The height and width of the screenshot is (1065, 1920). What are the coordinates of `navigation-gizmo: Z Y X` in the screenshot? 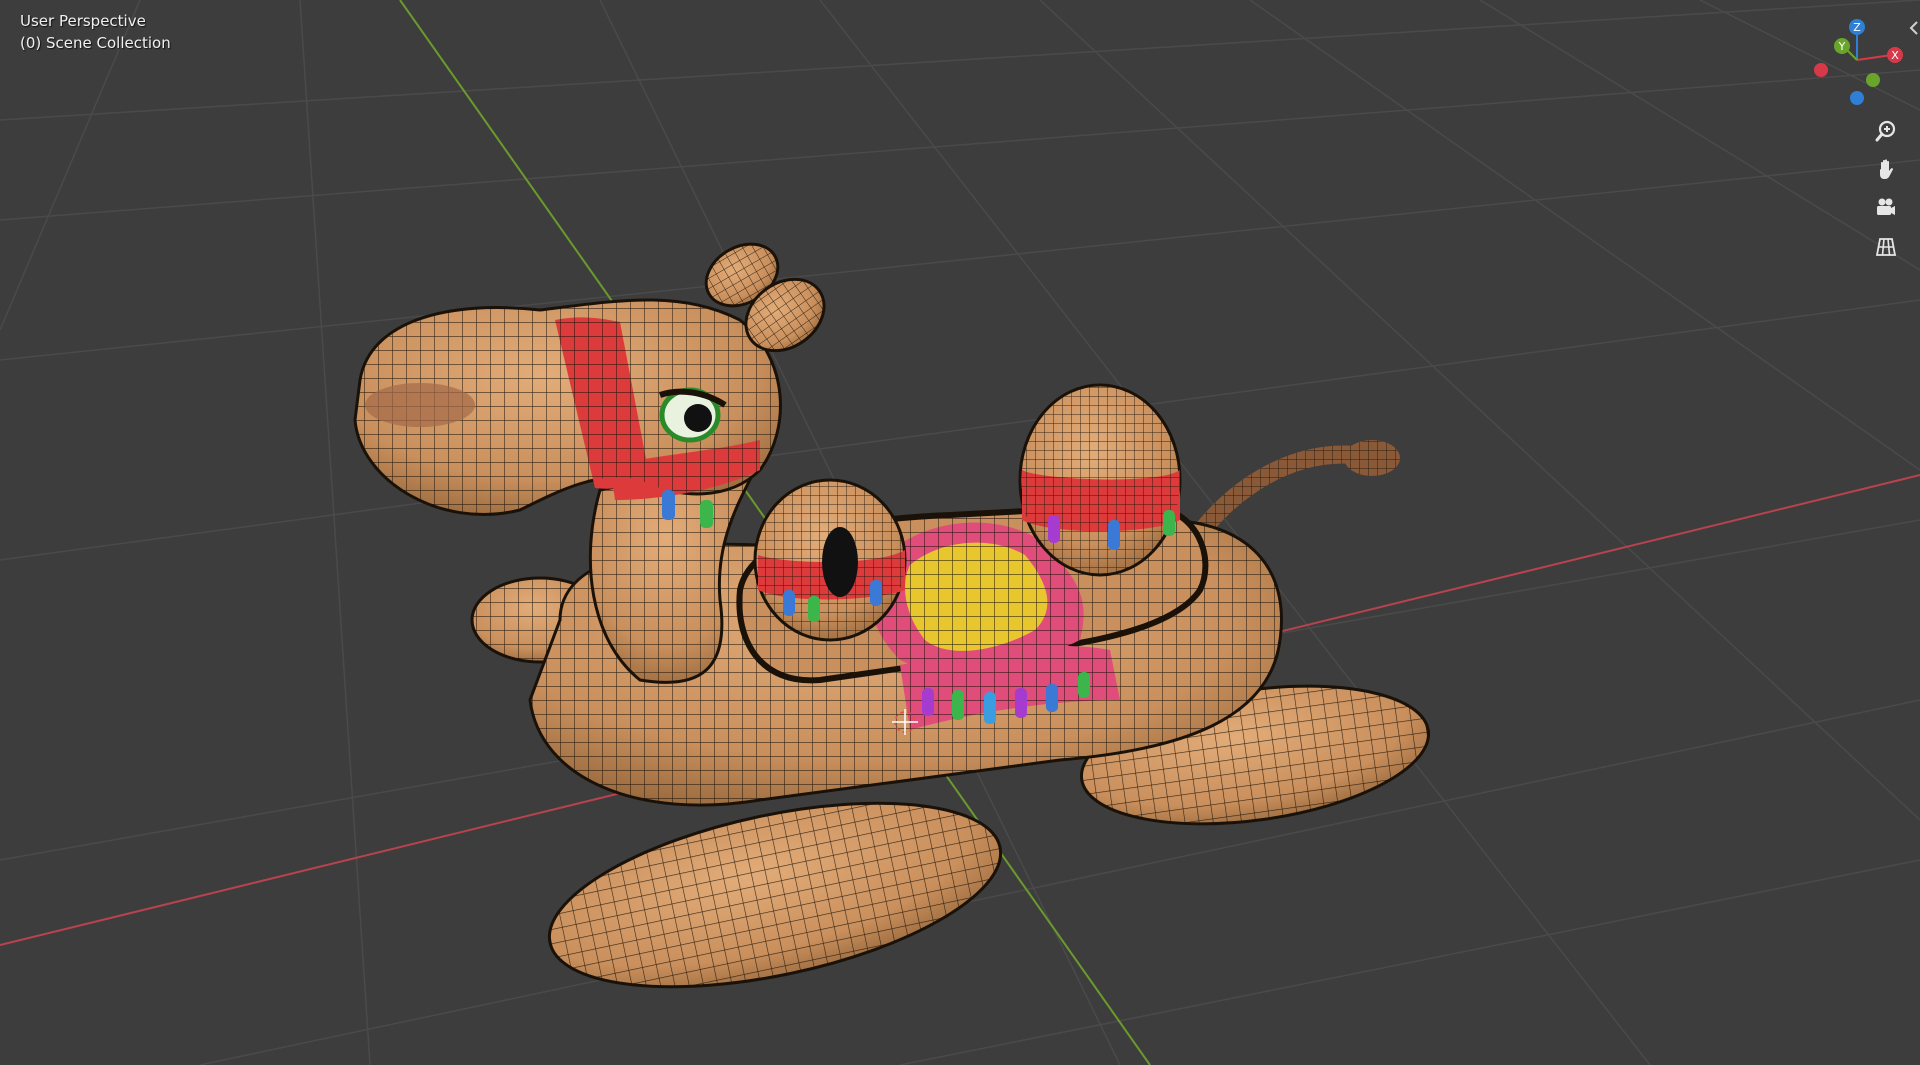 It's located at (1855, 60).